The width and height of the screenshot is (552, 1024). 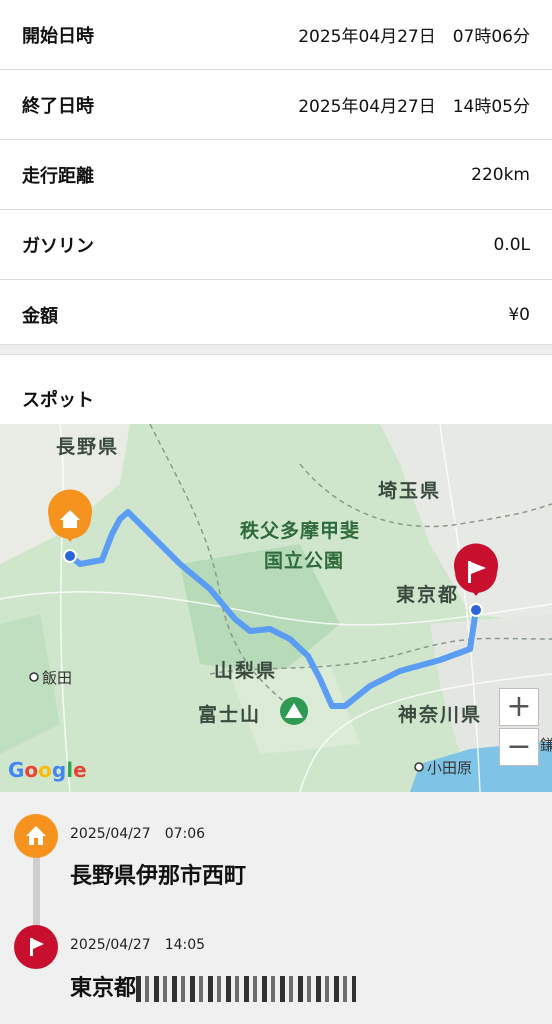 What do you see at coordinates (276, 105) in the screenshot?
I see `detail-row-end: 終了日時 2025年04月27日 14時05分` at bounding box center [276, 105].